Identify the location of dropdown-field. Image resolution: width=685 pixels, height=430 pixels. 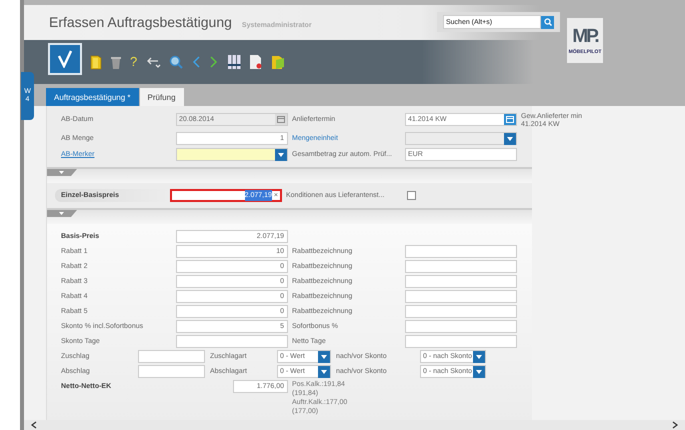
(232, 155).